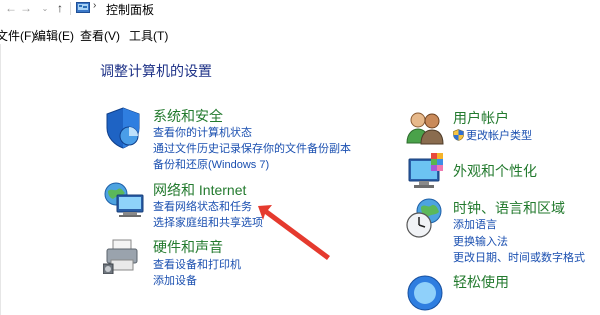 This screenshot has height=315, width=600. What do you see at coordinates (26, 8) in the screenshot?
I see `forward-arrow-icon: →` at bounding box center [26, 8].